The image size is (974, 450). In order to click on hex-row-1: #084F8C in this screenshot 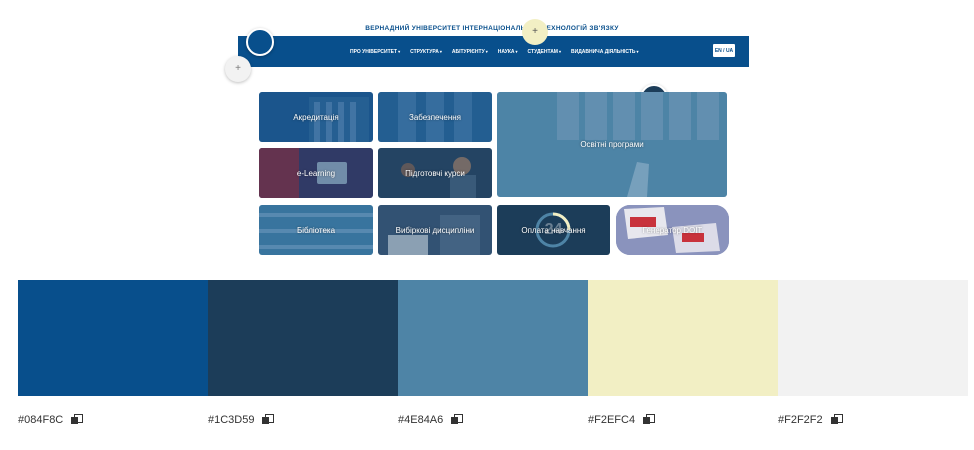, I will do `click(51, 420)`.